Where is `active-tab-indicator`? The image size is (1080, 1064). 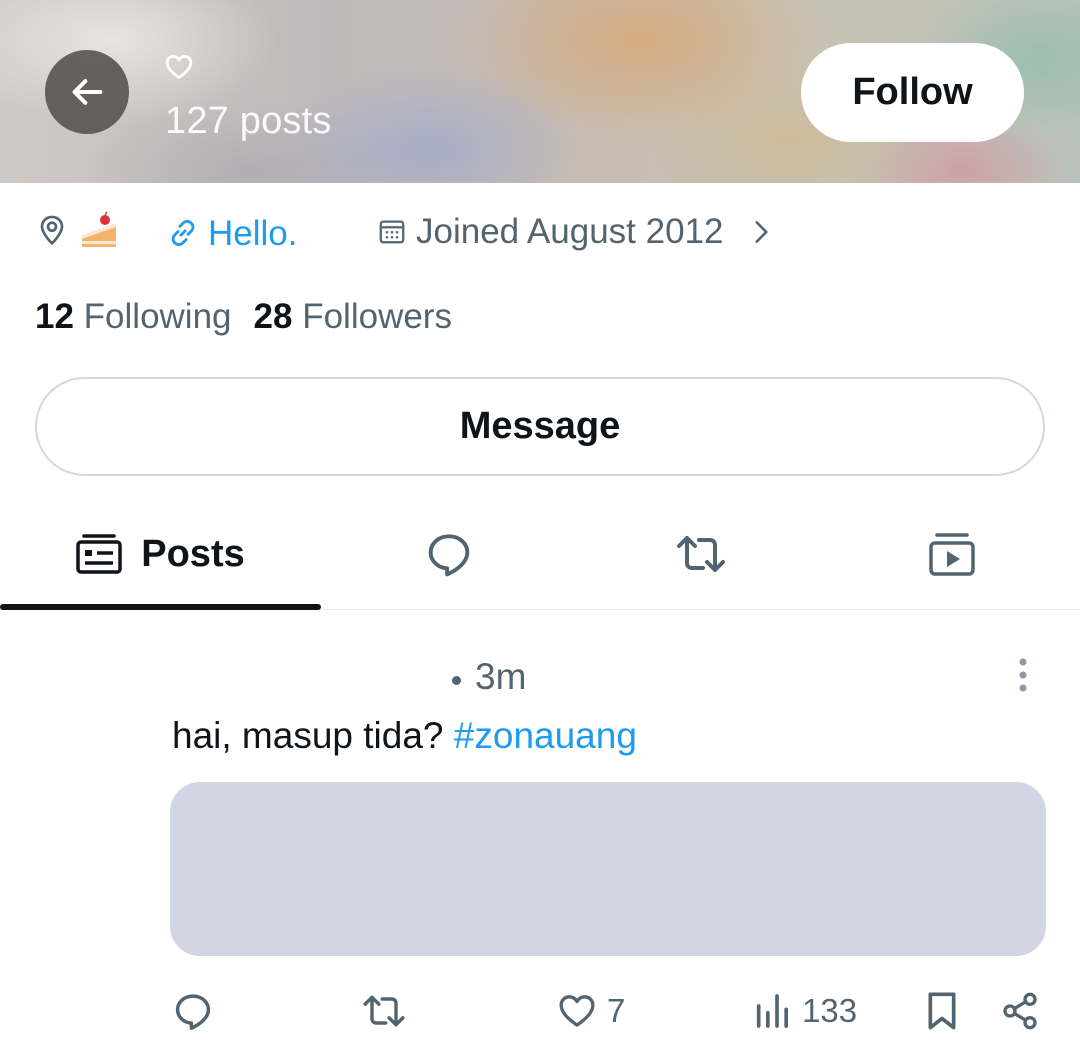 active-tab-indicator is located at coordinates (160, 607).